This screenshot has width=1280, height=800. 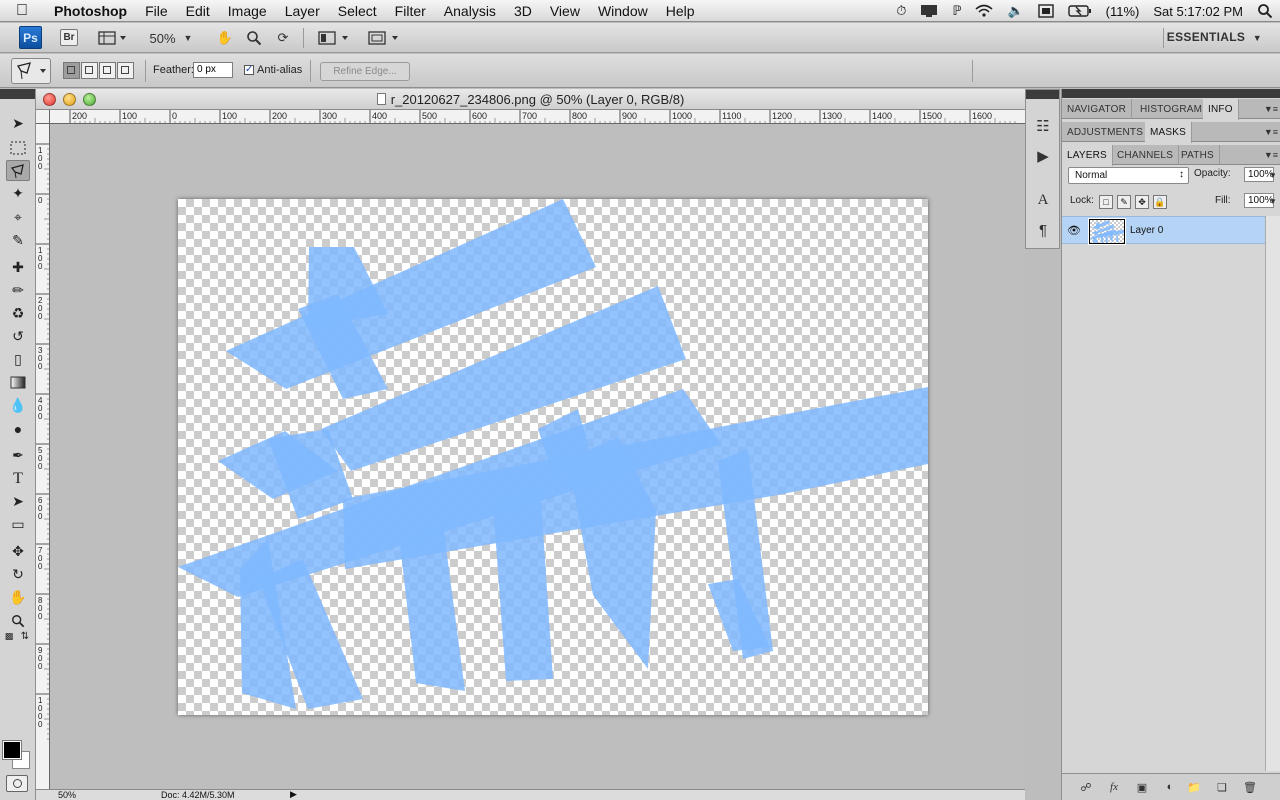 I want to click on marquee-tool-icon, so click(x=18, y=147).